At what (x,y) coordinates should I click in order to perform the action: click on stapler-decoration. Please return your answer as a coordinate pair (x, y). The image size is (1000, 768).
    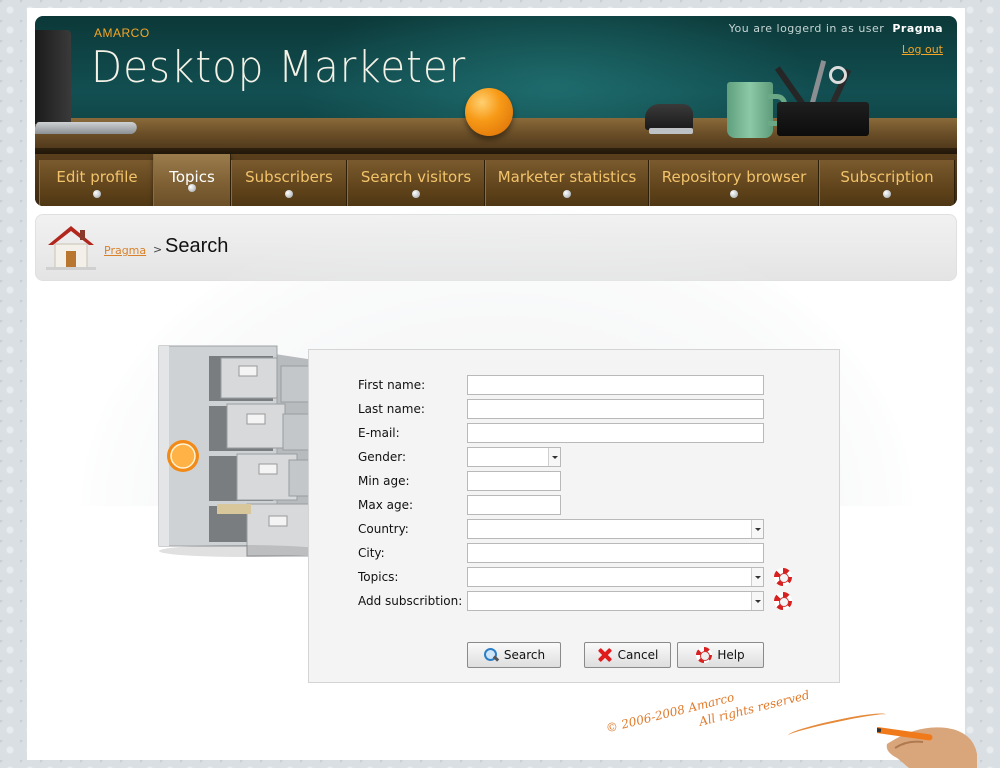
    Looking at the image, I should click on (669, 119).